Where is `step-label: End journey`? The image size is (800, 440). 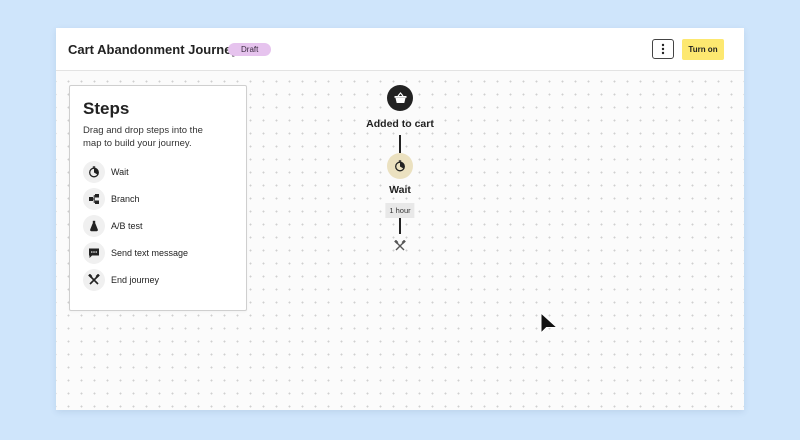
step-label: End journey is located at coordinates (135, 280).